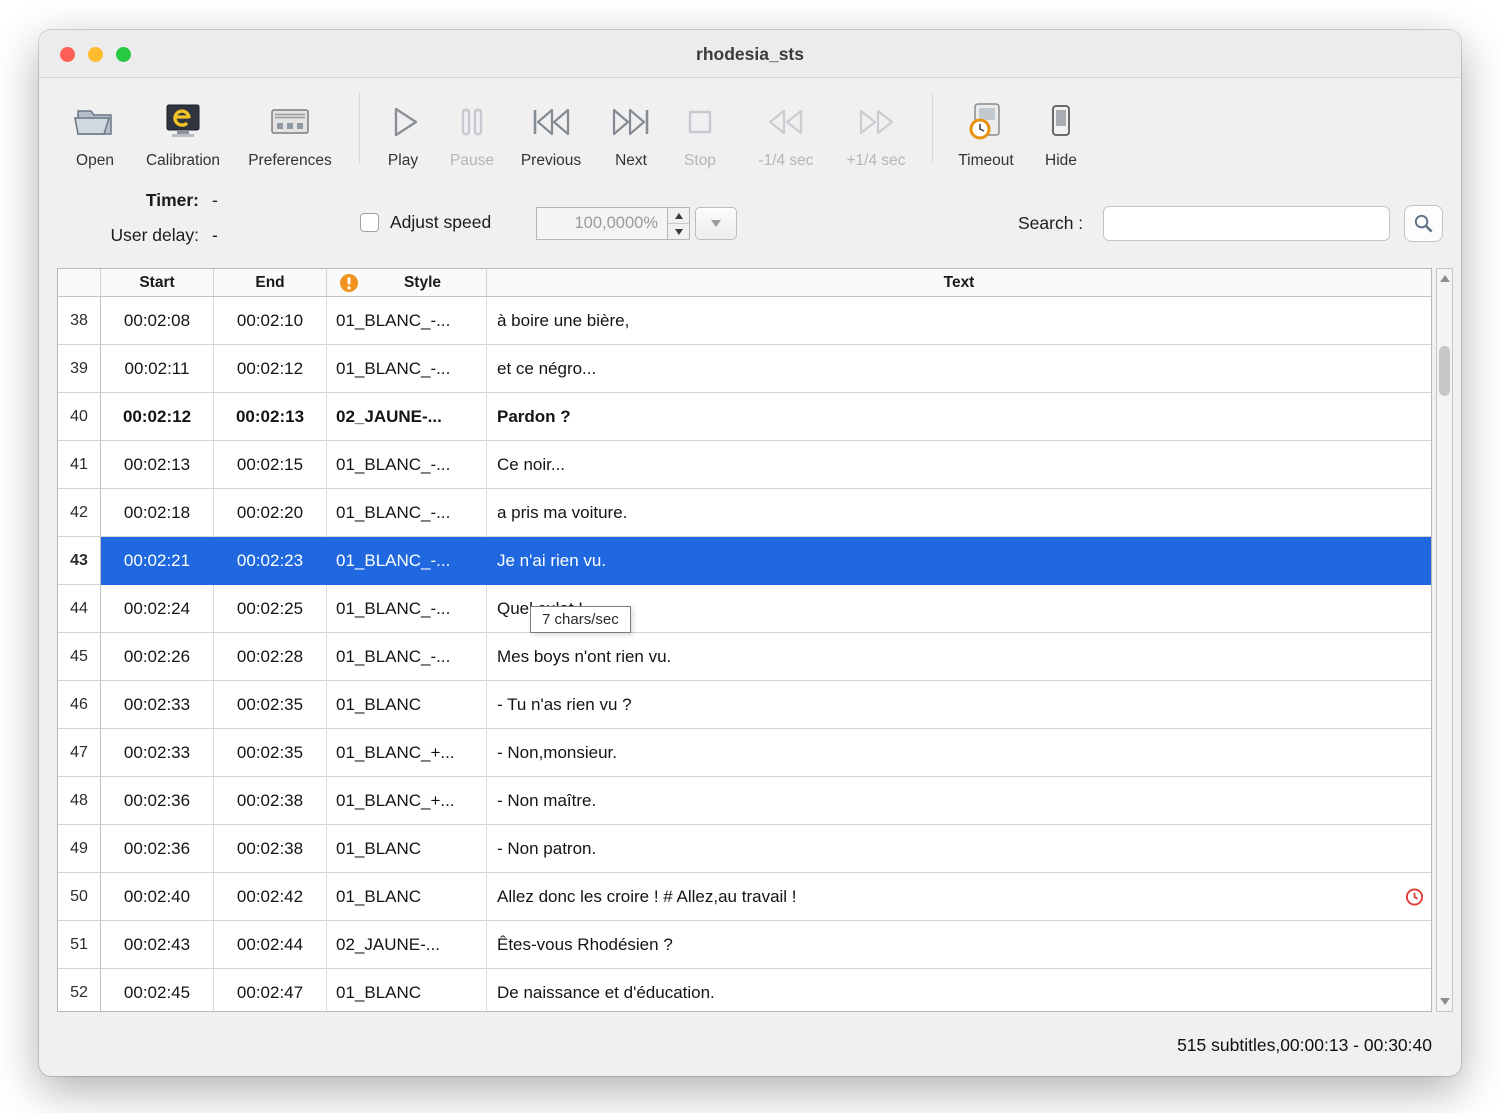 This screenshot has height=1113, width=1500. I want to click on speed-input: 100,0000%, so click(602, 223).